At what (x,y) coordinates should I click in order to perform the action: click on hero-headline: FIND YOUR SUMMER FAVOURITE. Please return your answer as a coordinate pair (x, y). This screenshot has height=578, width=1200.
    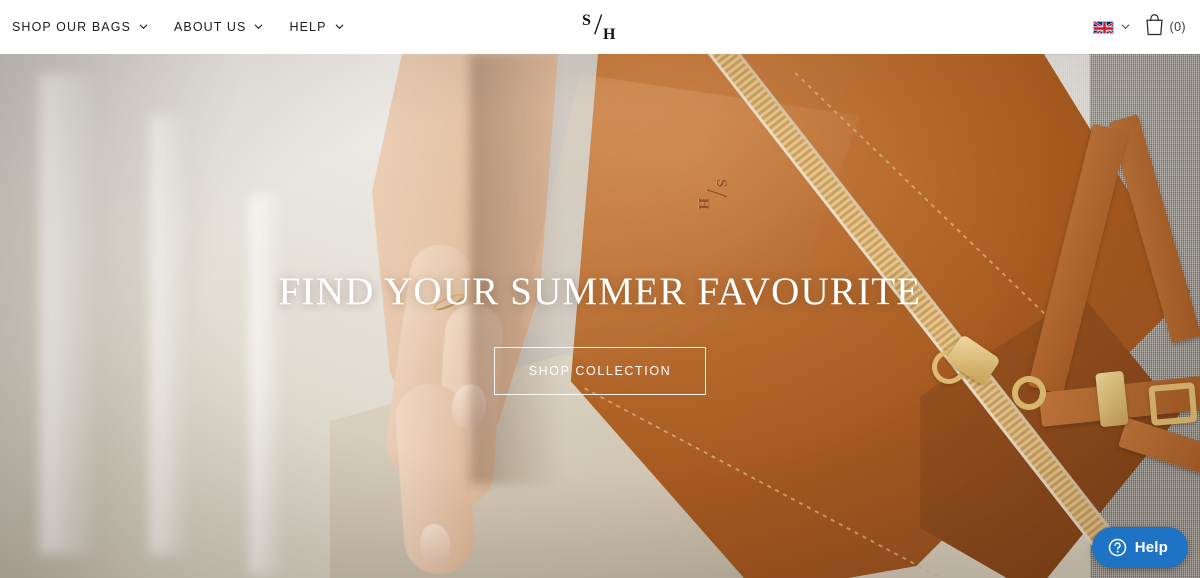
    Looking at the image, I should click on (600, 291).